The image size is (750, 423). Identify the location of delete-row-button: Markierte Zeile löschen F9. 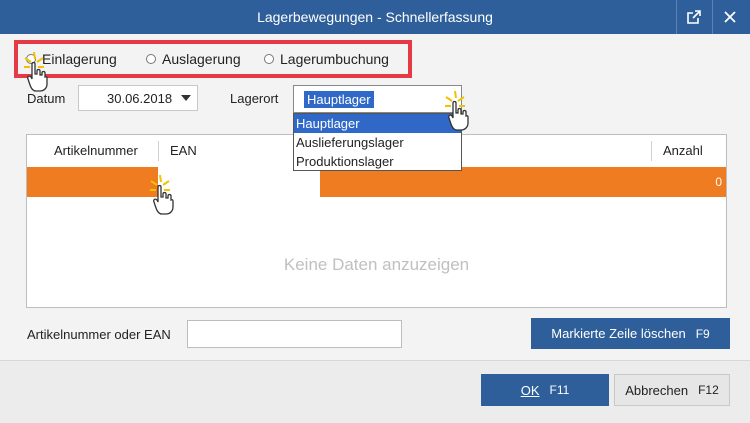
(630, 333).